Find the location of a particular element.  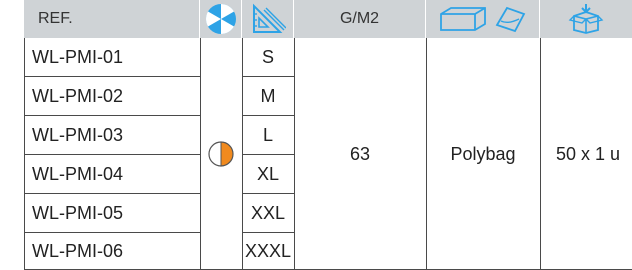

size-cell: M is located at coordinates (268, 96).